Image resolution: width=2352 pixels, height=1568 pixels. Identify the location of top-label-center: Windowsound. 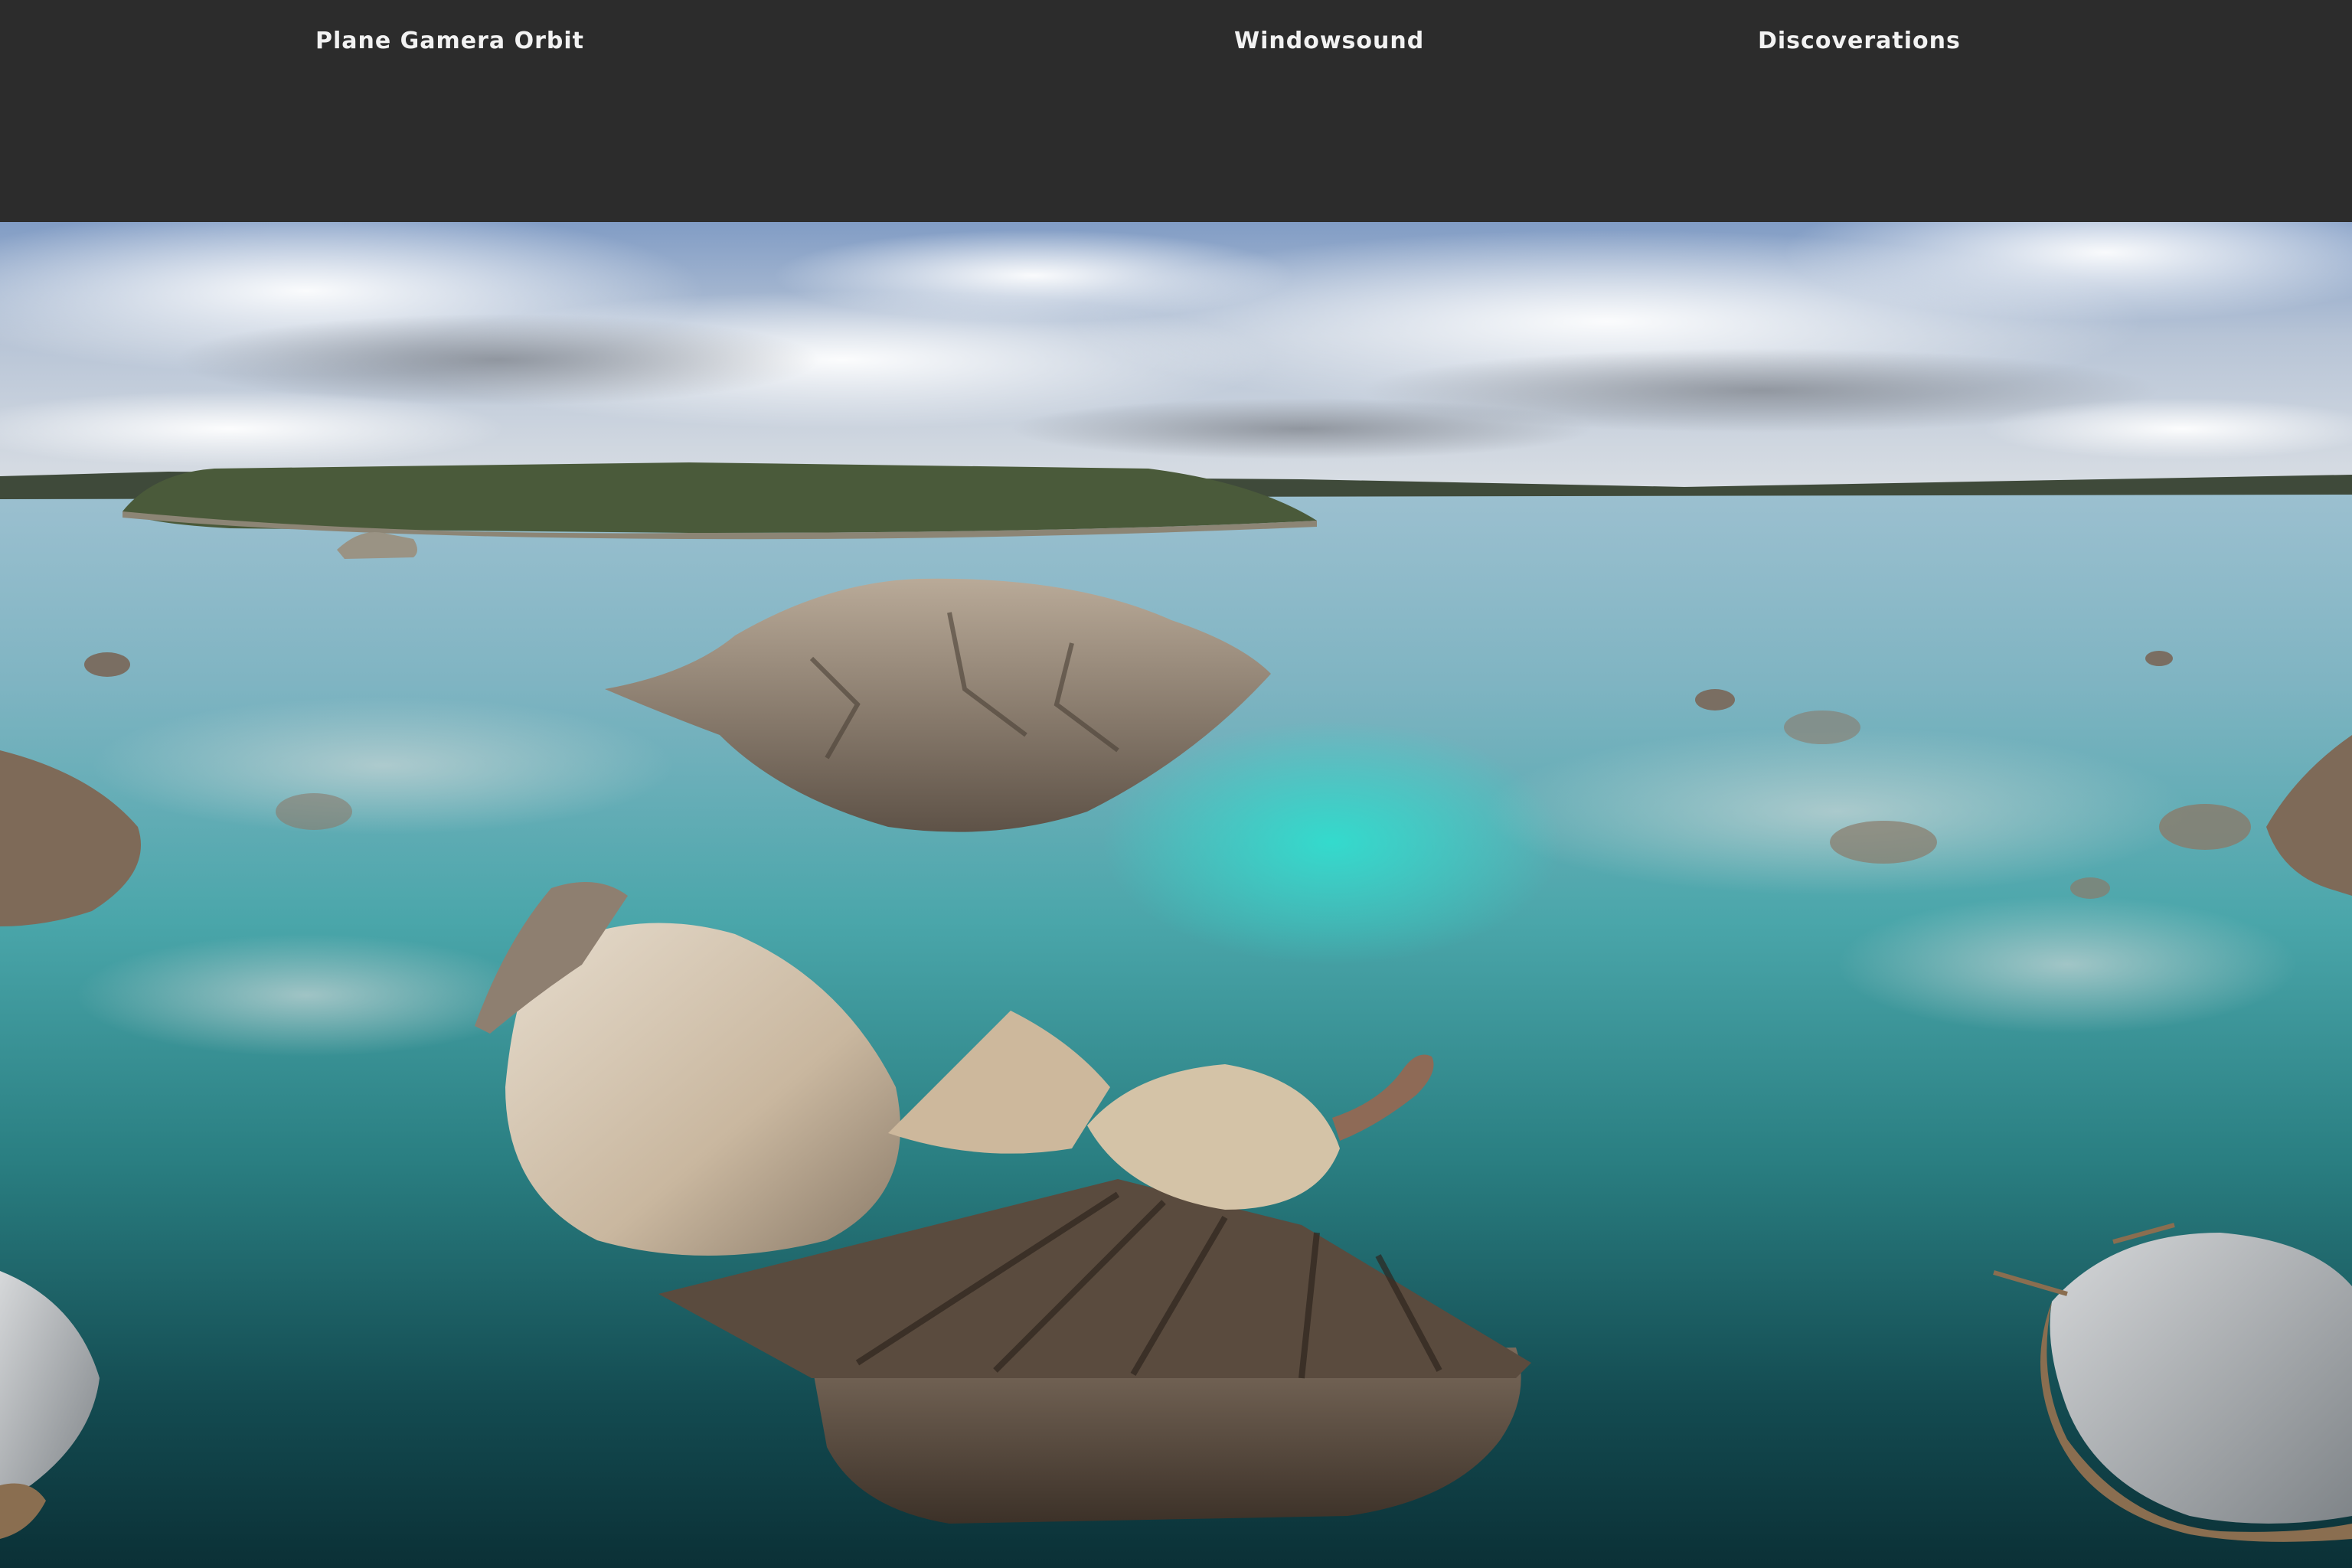
(1329, 41).